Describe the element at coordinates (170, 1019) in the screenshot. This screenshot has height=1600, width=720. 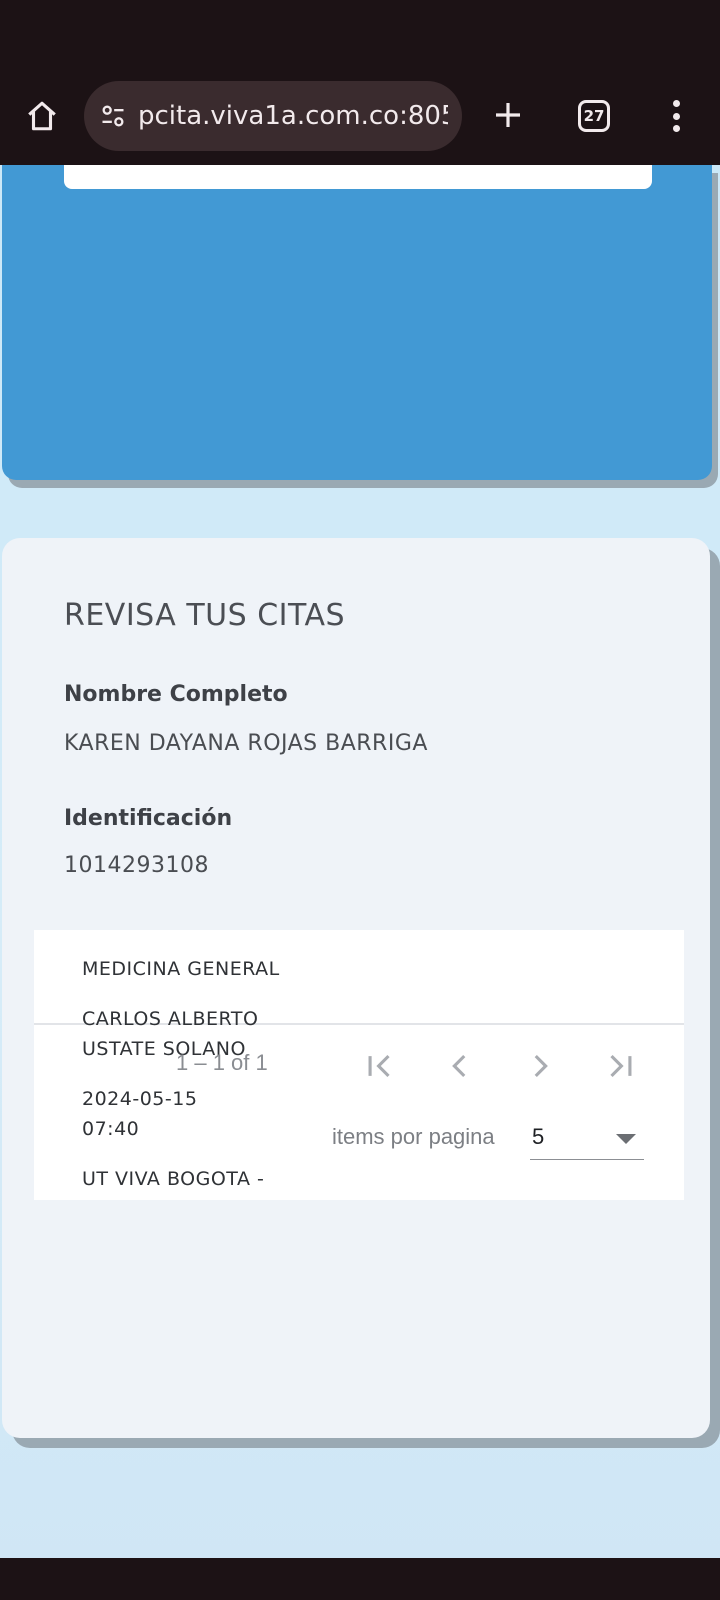
I see `appointment-doctor-line1: CARLOS ALBERTO` at that location.